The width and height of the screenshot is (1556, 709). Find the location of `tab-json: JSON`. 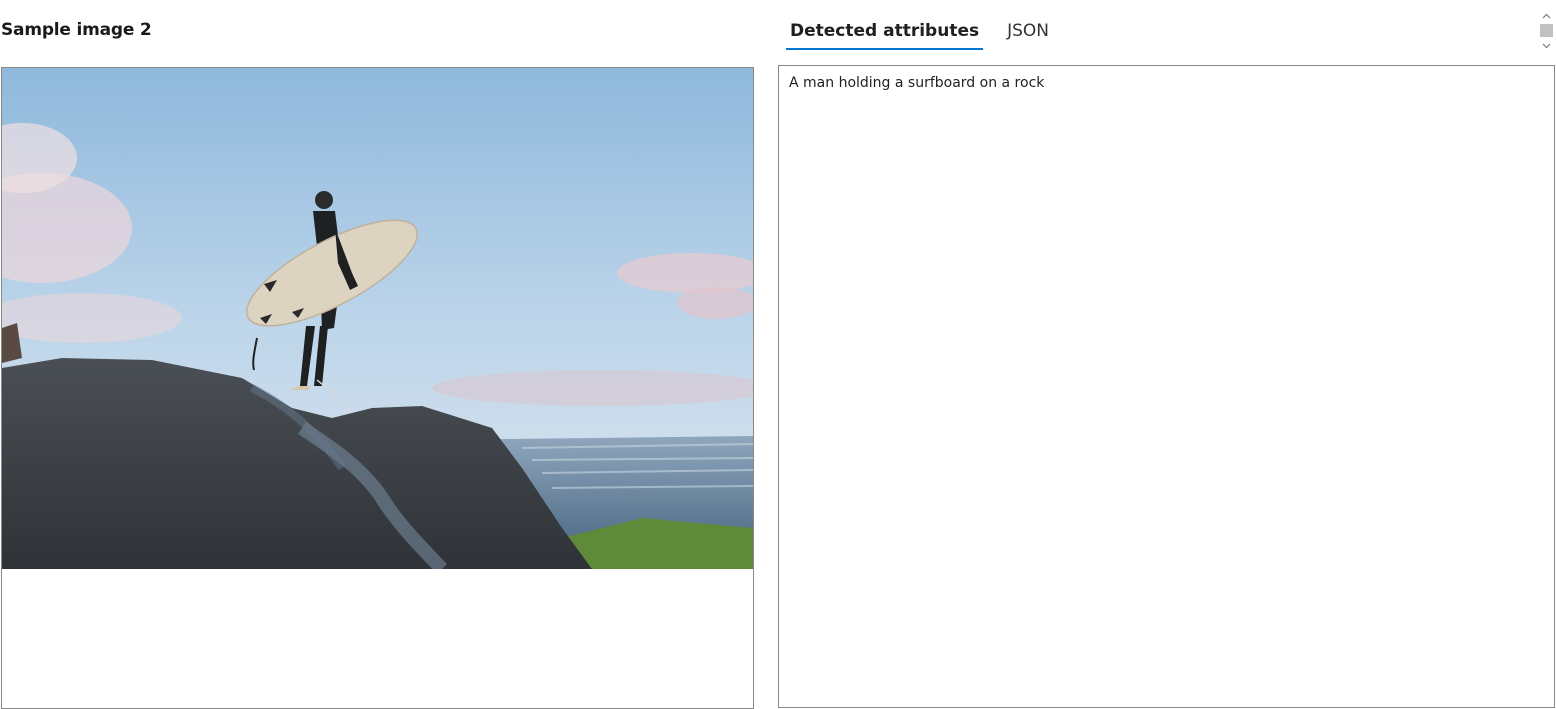

tab-json: JSON is located at coordinates (1028, 34).